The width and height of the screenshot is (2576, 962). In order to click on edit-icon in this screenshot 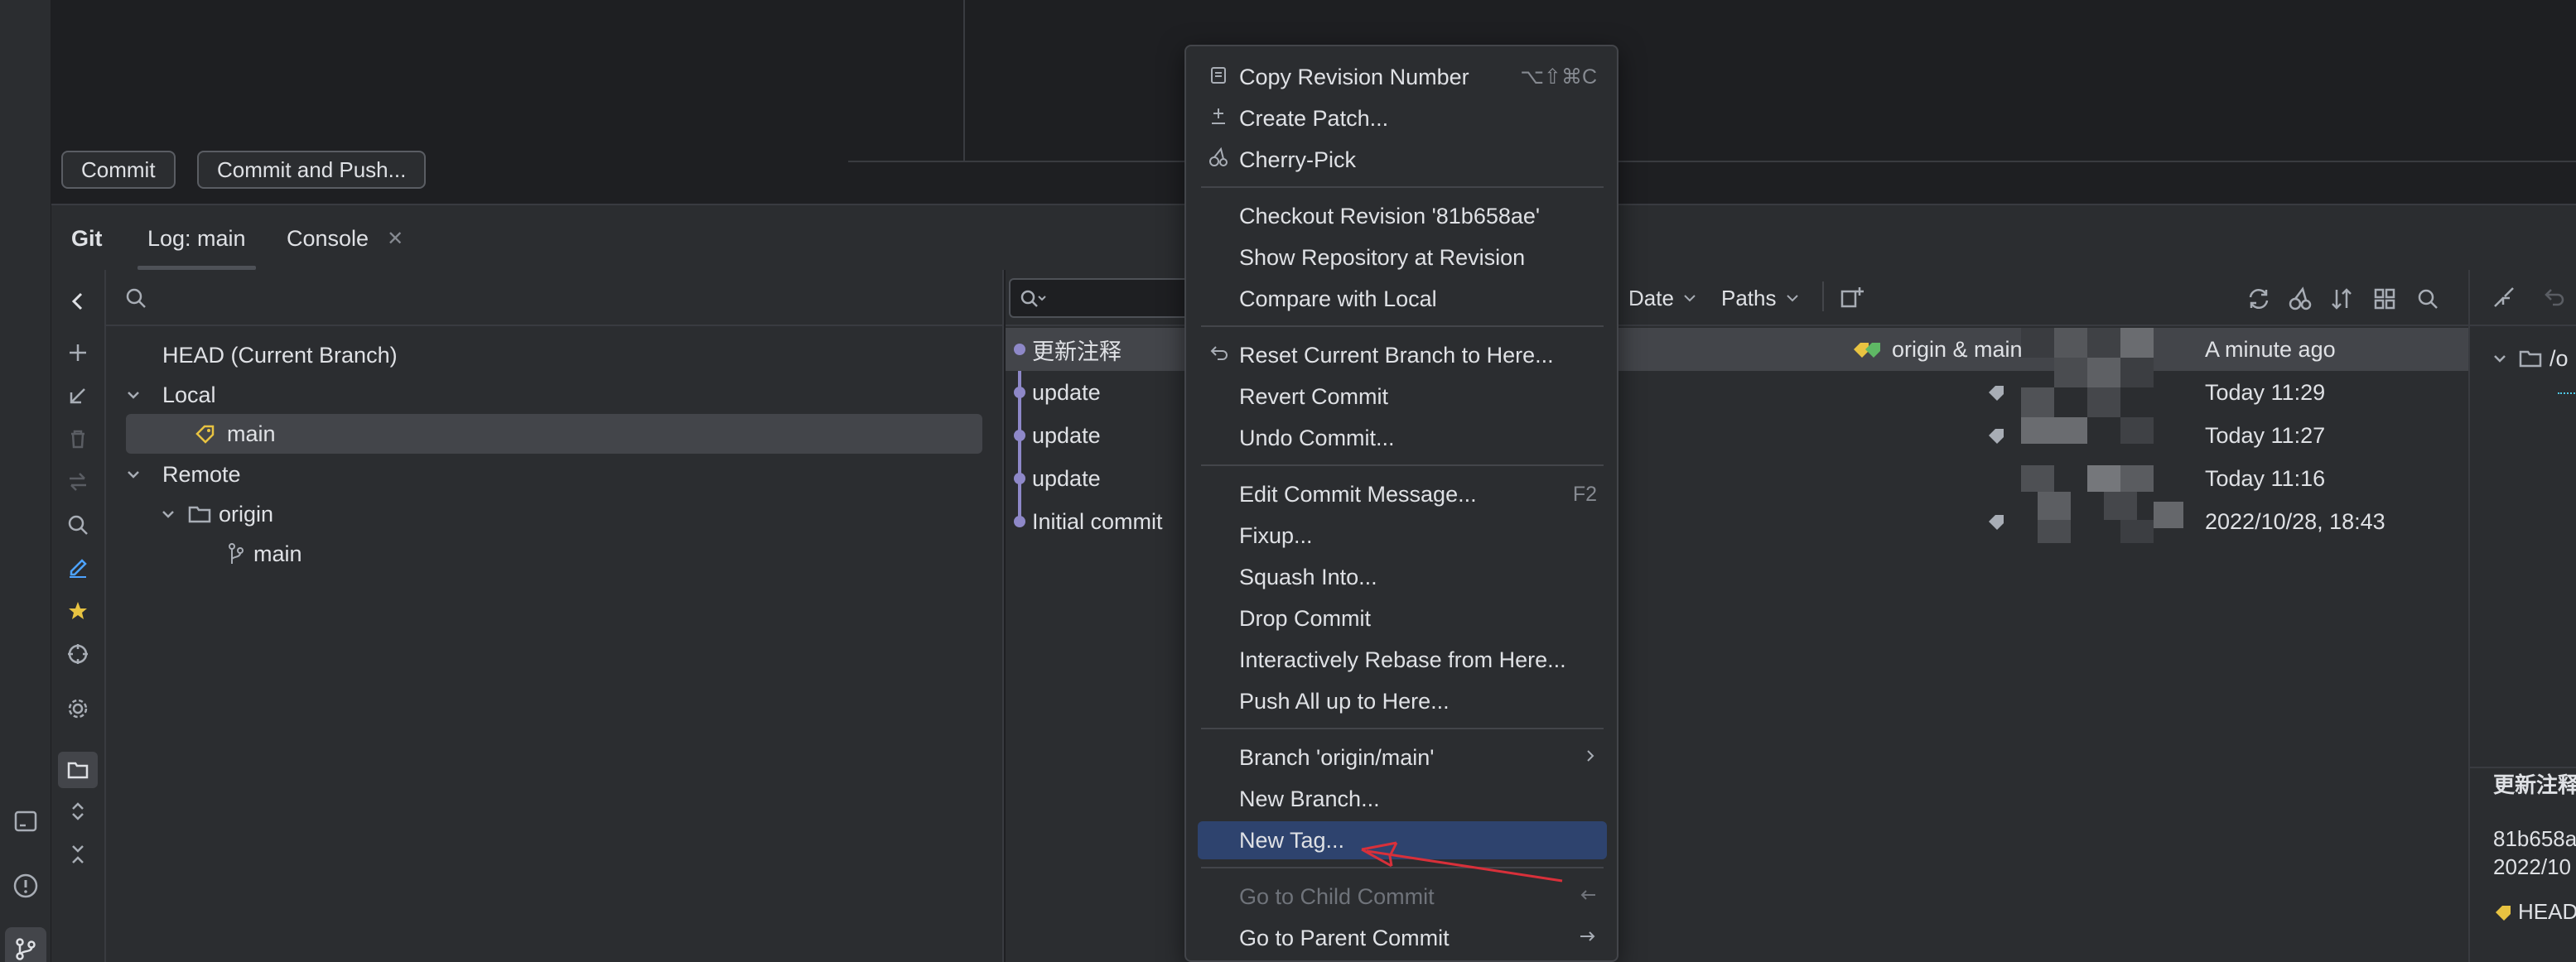, I will do `click(78, 570)`.